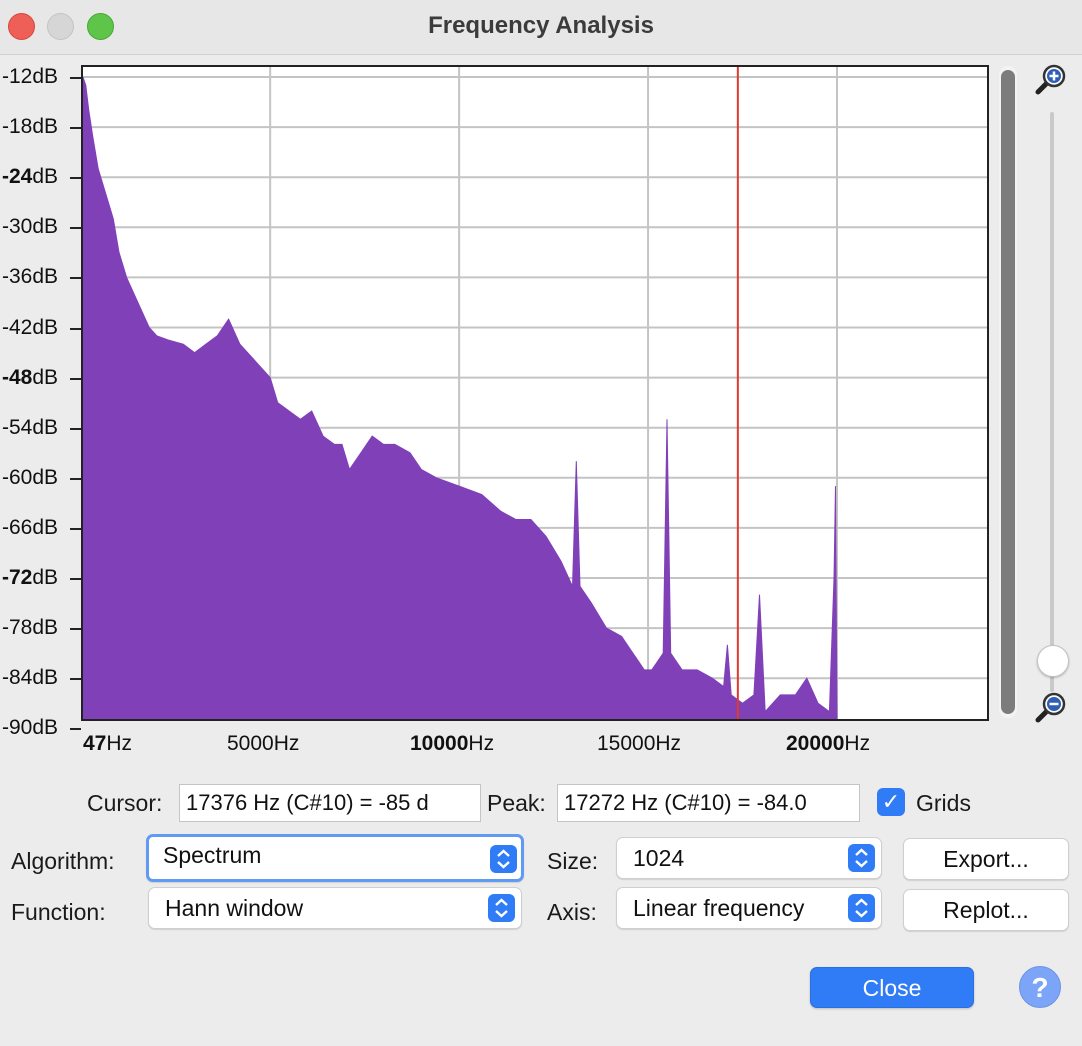  I want to click on peak-label: Peak:, so click(516, 803).